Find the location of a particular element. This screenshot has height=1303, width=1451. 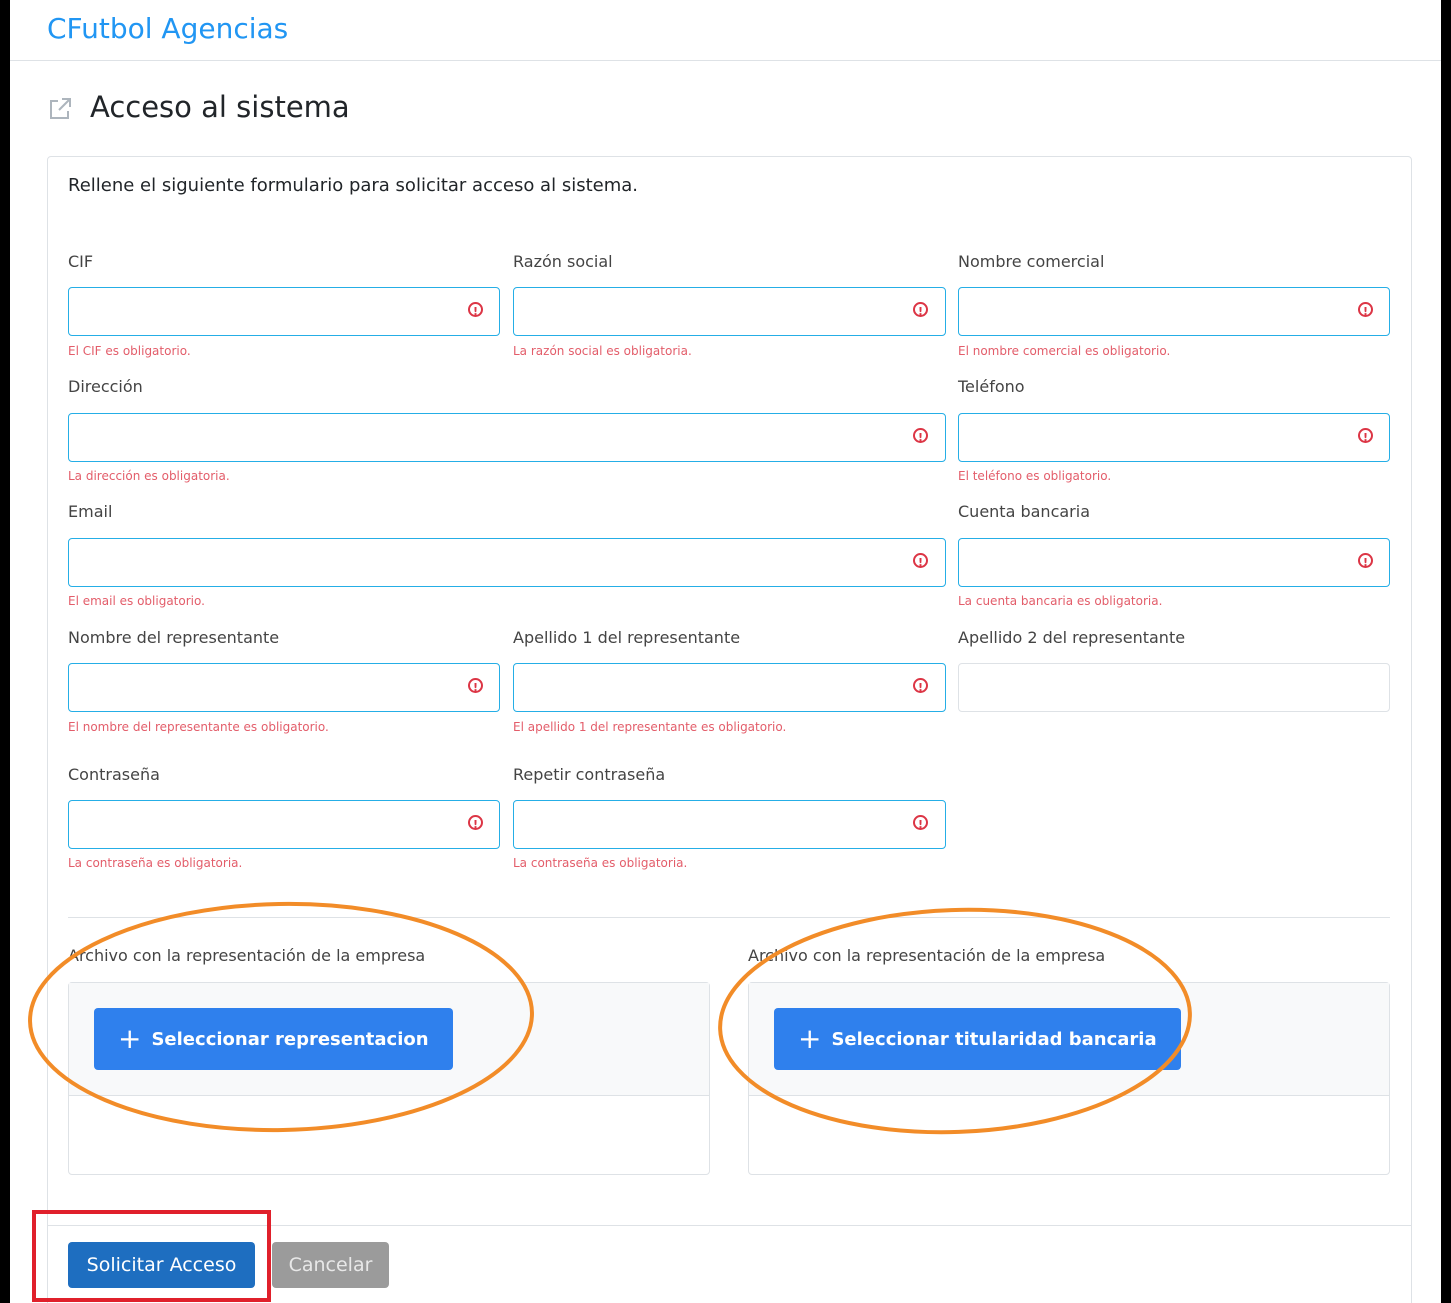

nombre-representante-input is located at coordinates (284, 687).